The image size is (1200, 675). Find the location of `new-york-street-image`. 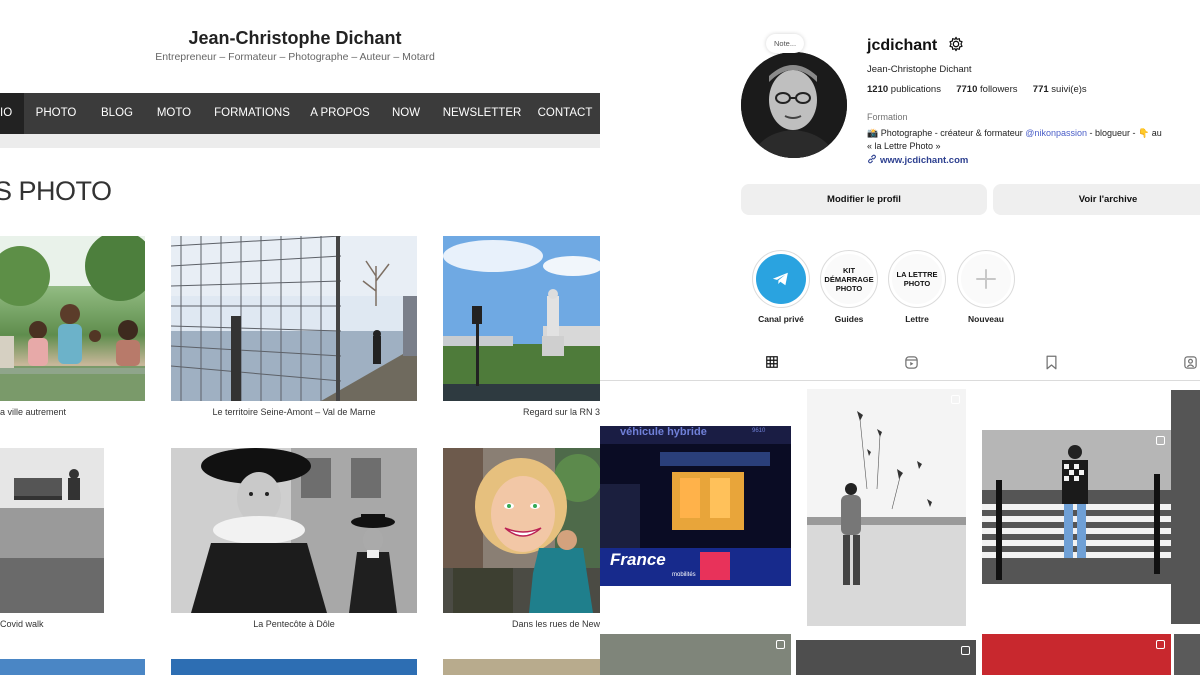

new-york-street-image is located at coordinates (521, 530).